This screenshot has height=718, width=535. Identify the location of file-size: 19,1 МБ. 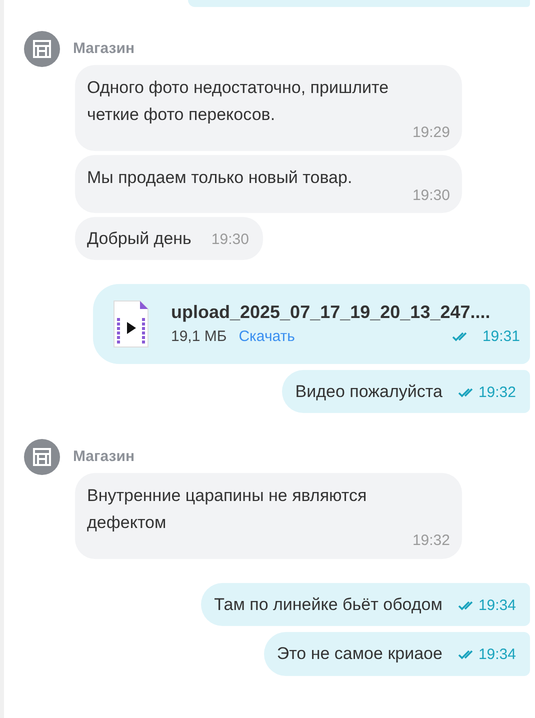
(199, 337).